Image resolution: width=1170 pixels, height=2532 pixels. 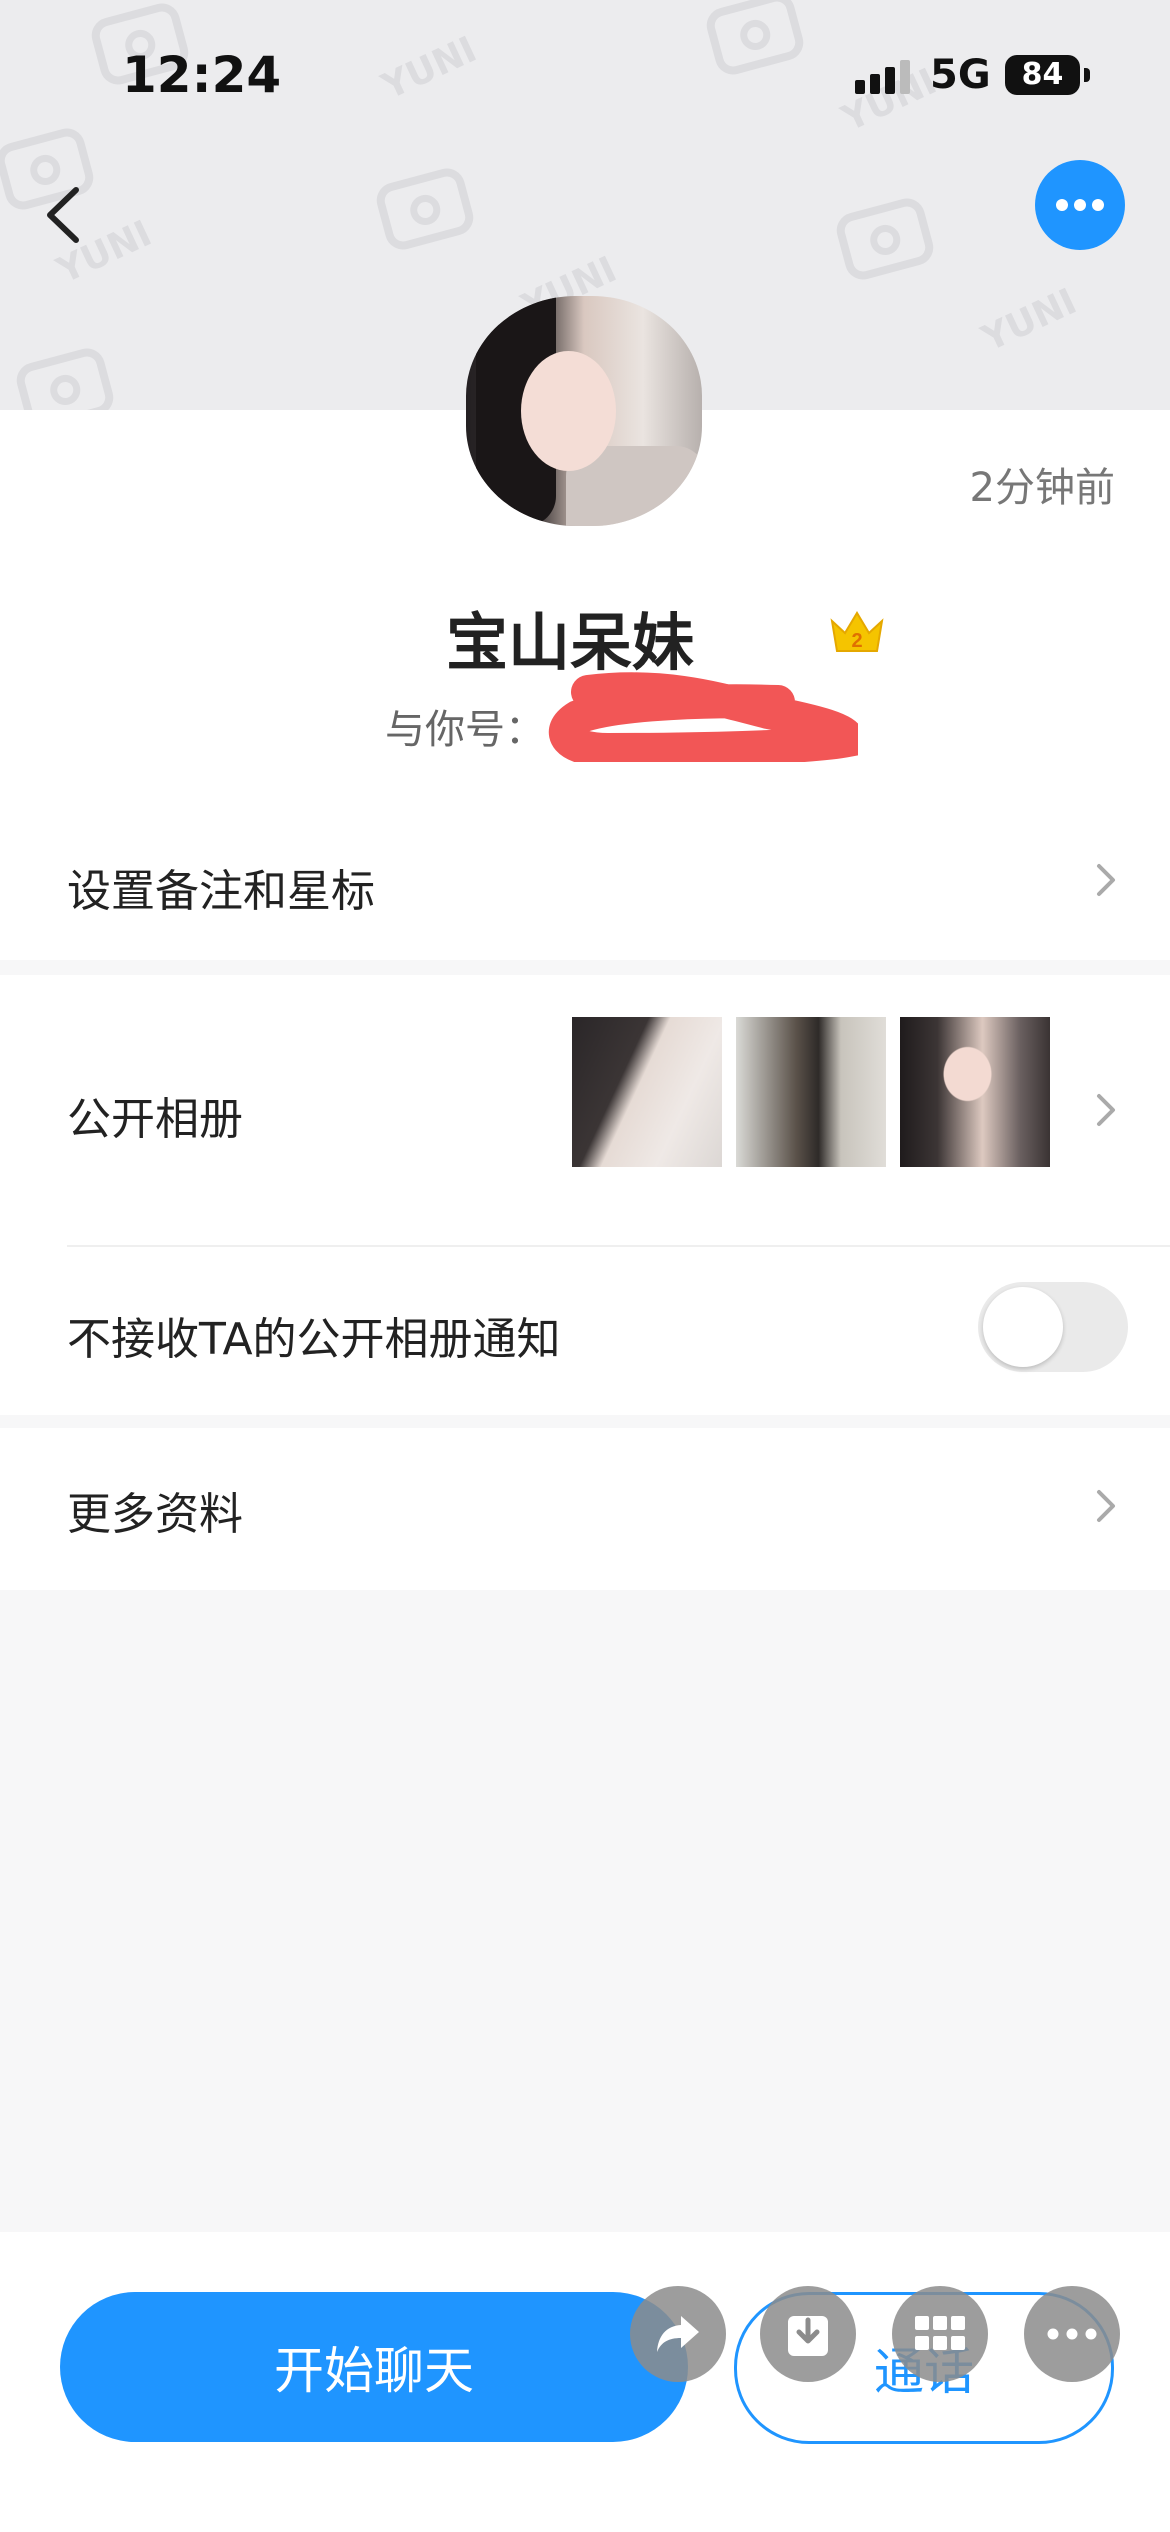 What do you see at coordinates (568, 411) in the screenshot?
I see `avatar-face` at bounding box center [568, 411].